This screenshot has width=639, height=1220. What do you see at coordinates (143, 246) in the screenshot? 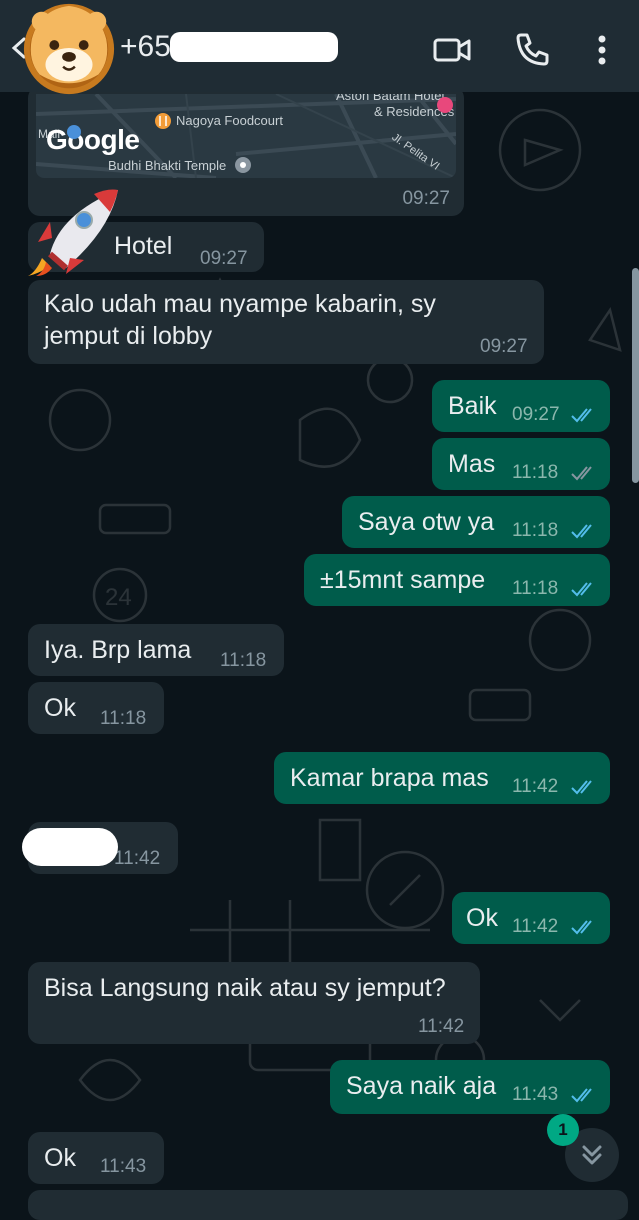
I see `message-text: Hotel` at bounding box center [143, 246].